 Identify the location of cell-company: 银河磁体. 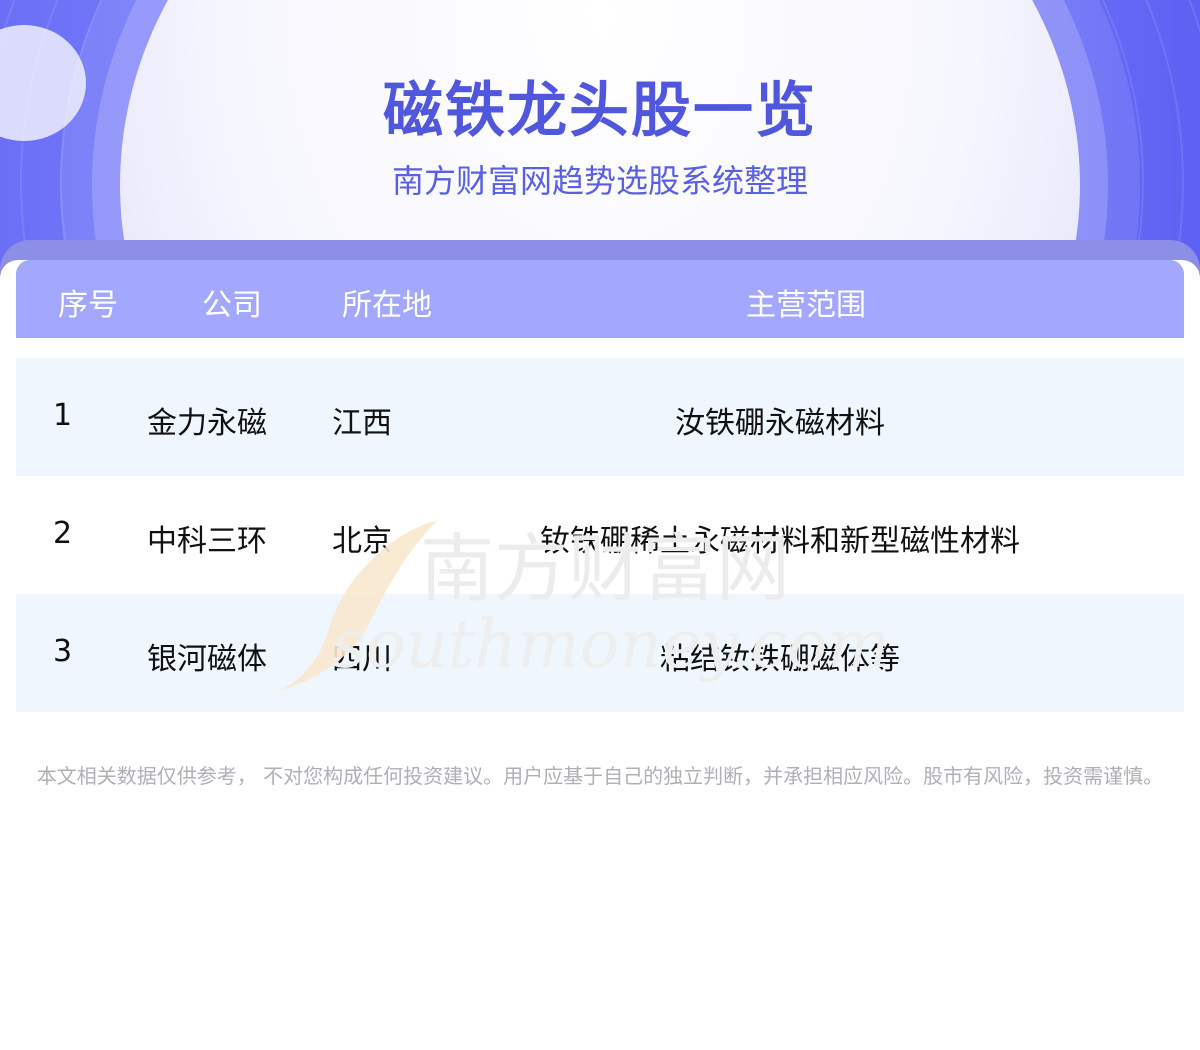
(207, 659).